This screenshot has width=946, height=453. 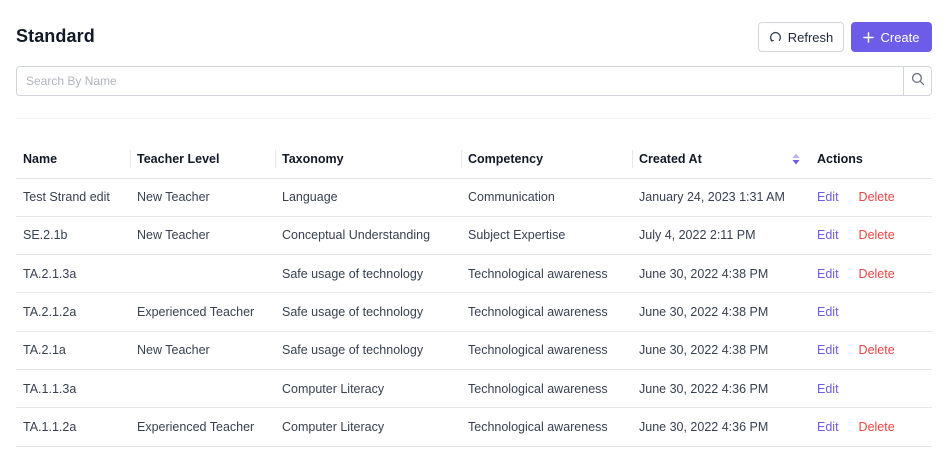 I want to click on search-bar, so click(x=474, y=81).